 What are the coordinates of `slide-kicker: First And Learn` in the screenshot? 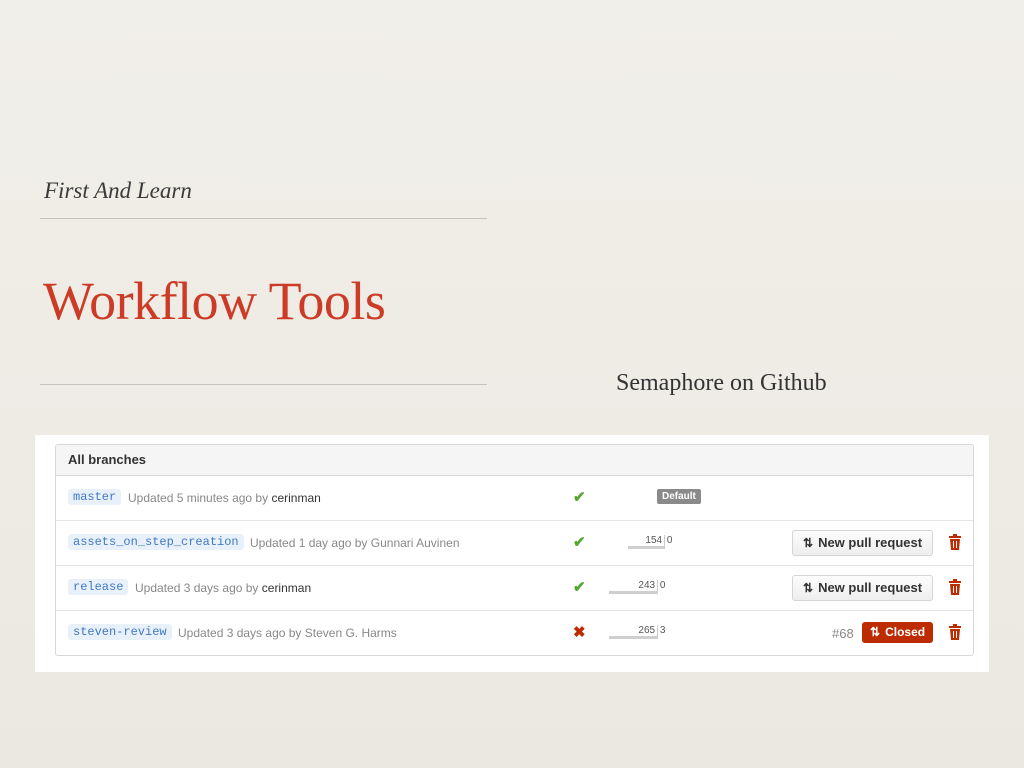 It's located at (118, 190).